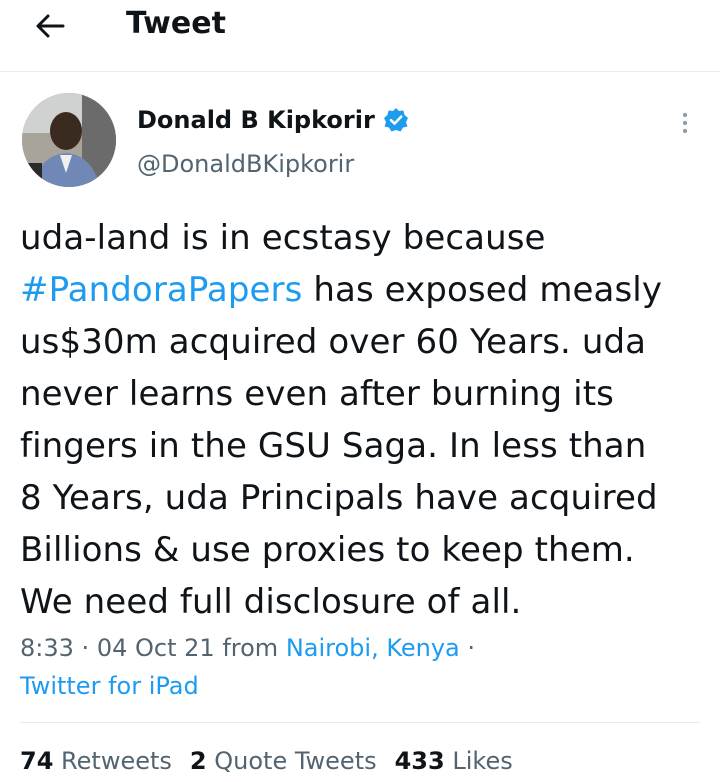 The width and height of the screenshot is (720, 782). Describe the element at coordinates (360, 36) in the screenshot. I see `top-bar: Tweet` at that location.